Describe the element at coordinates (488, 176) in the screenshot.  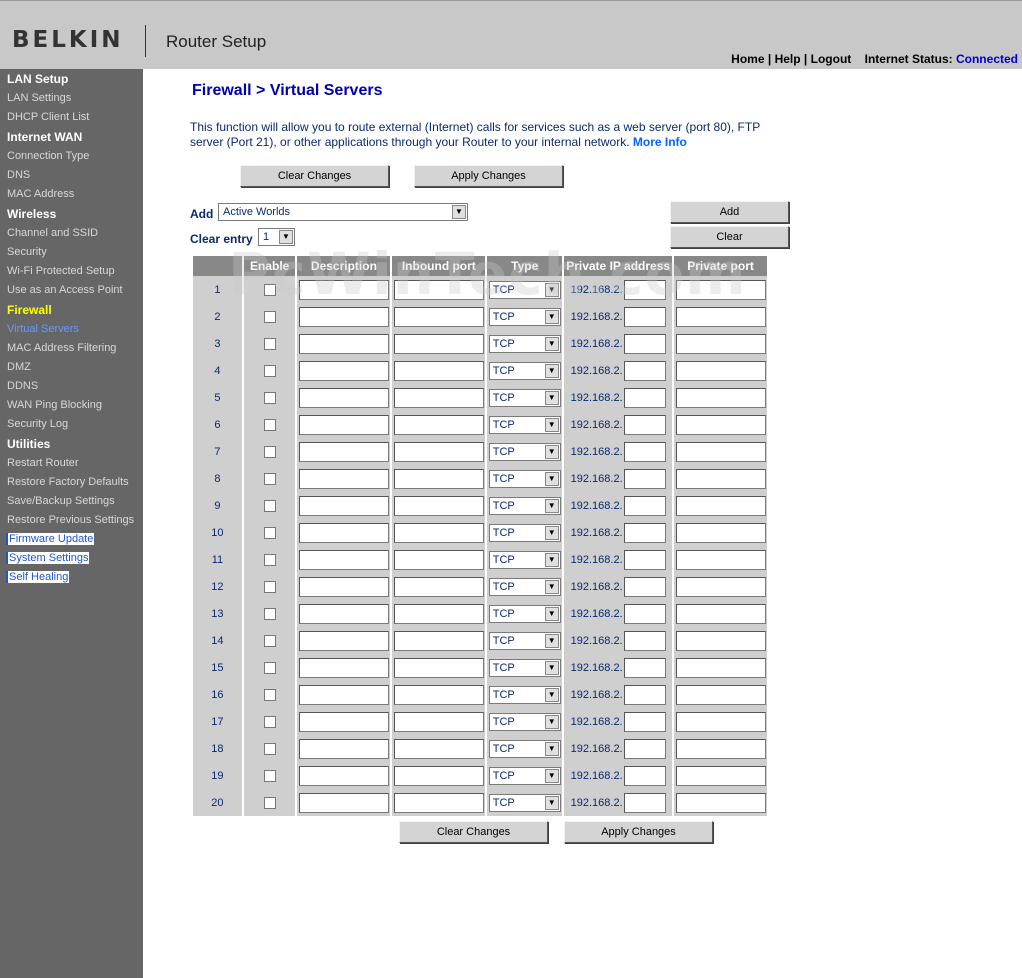
I see `apply-changes-button-top: Apply Changes` at that location.